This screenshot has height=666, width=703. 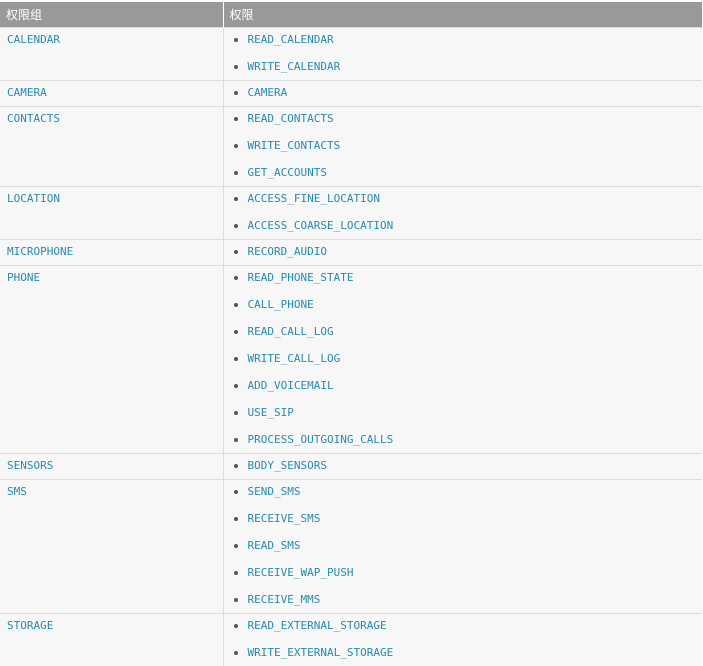 What do you see at coordinates (462, 14) in the screenshot?
I see `header-permissions: 权限` at bounding box center [462, 14].